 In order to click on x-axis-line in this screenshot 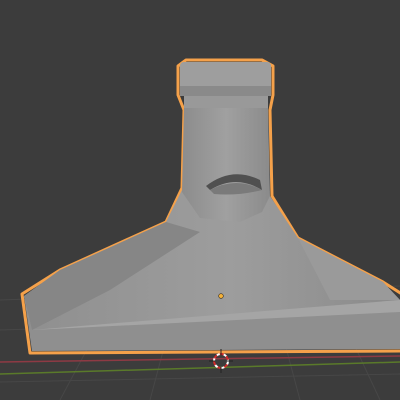, I will do `click(200, 359)`.